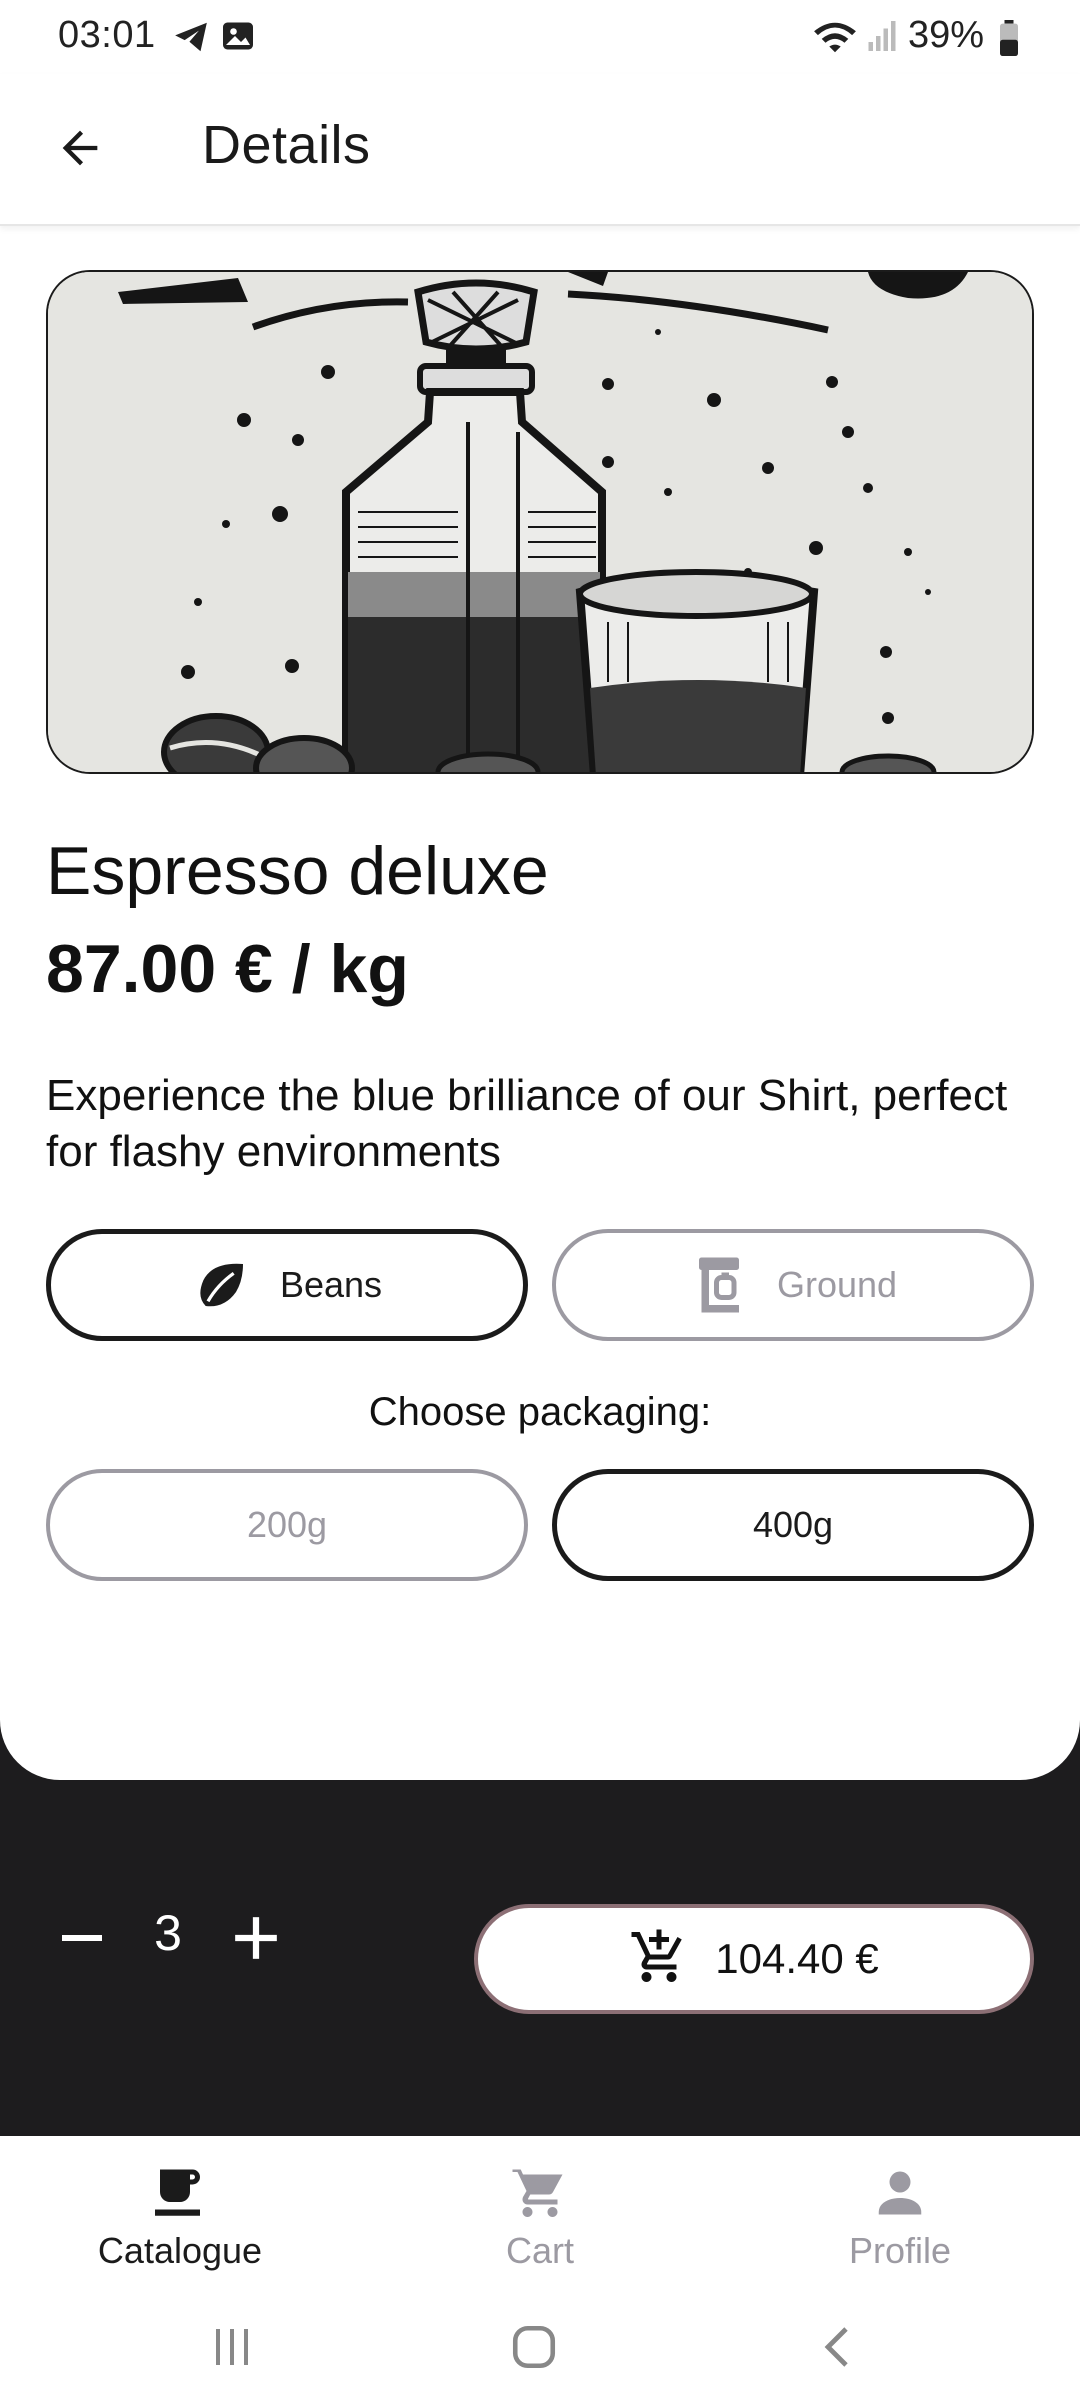 The width and height of the screenshot is (1080, 2408). I want to click on packaging-label: Choose packaging:, so click(540, 1412).